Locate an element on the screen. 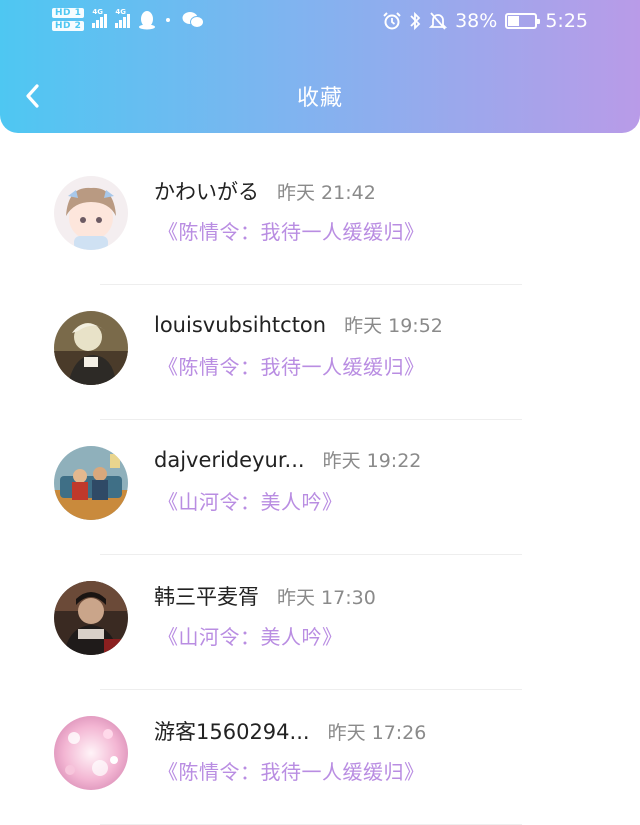 The image size is (640, 825). timestamp: 昨天 19:52 is located at coordinates (393, 326).